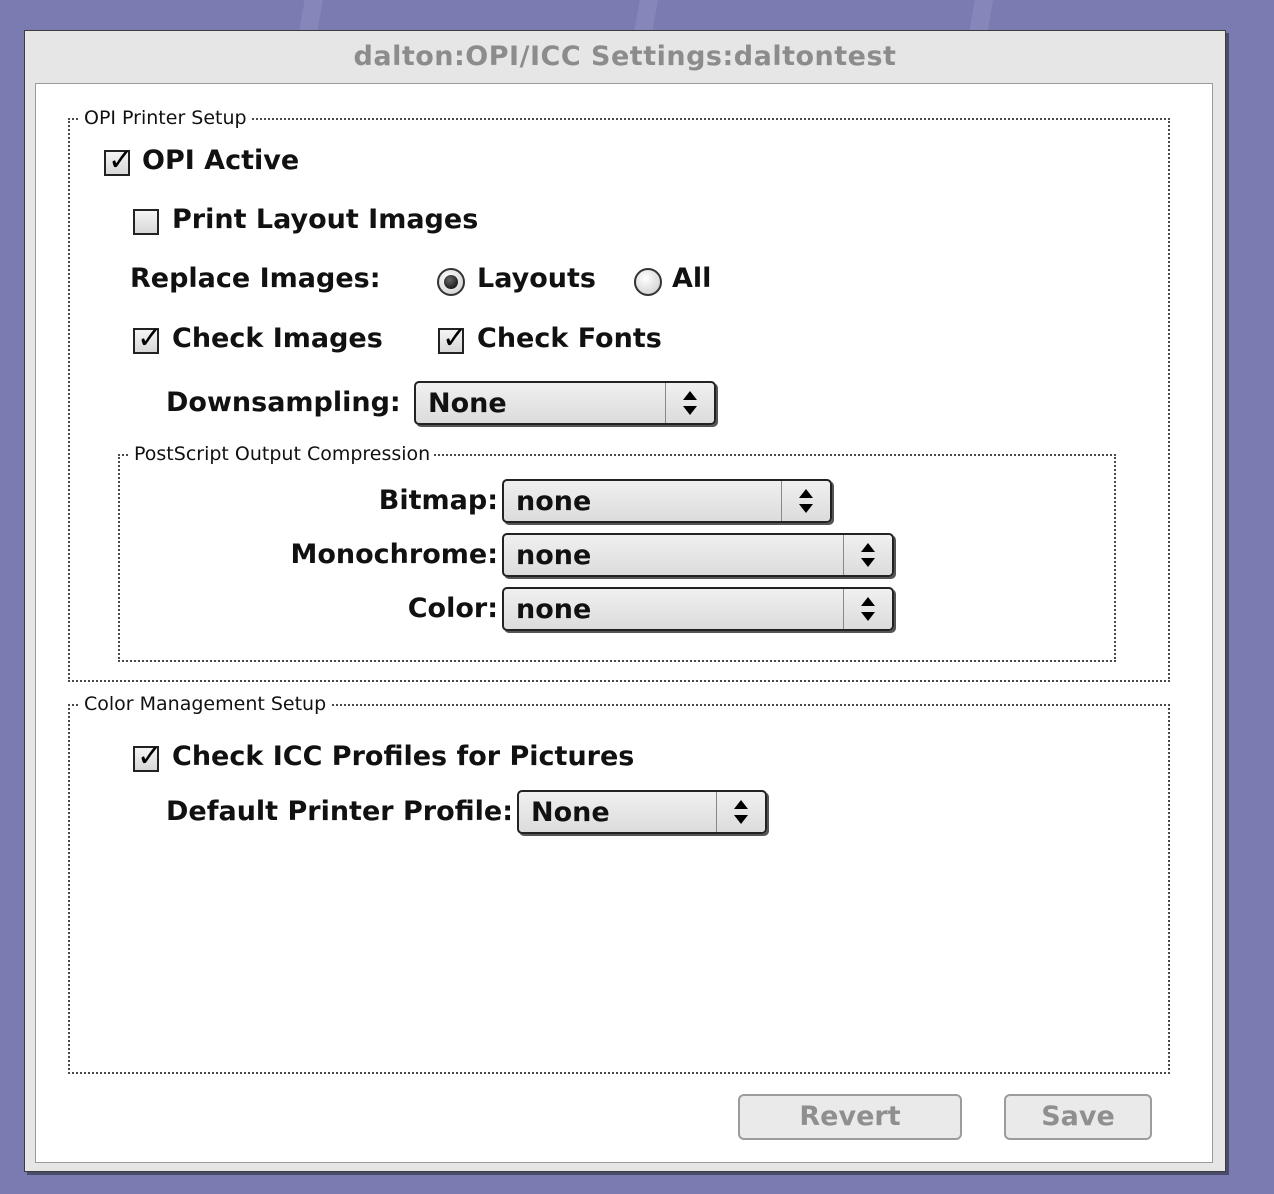 The height and width of the screenshot is (1194, 1274). I want to click on check-icc-checkbox: ✓, so click(147, 757).